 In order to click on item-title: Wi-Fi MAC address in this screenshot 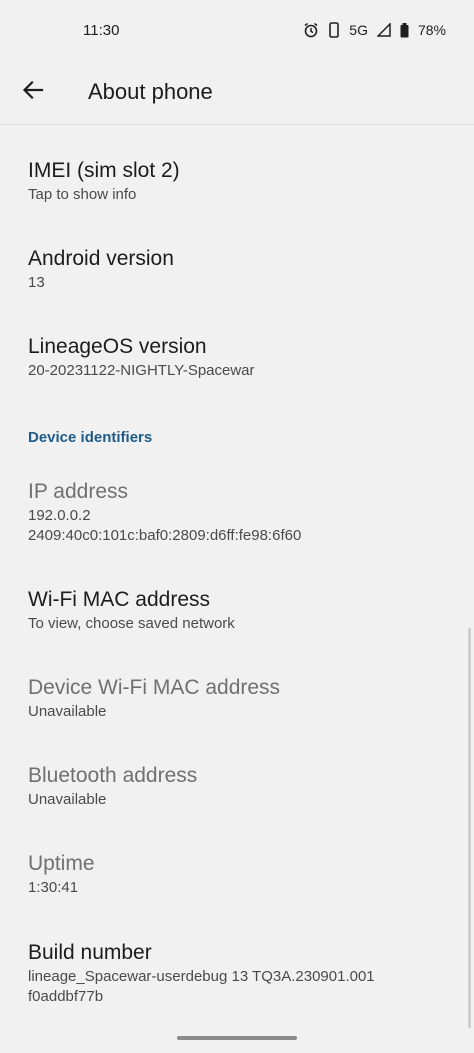, I will do `click(119, 599)`.